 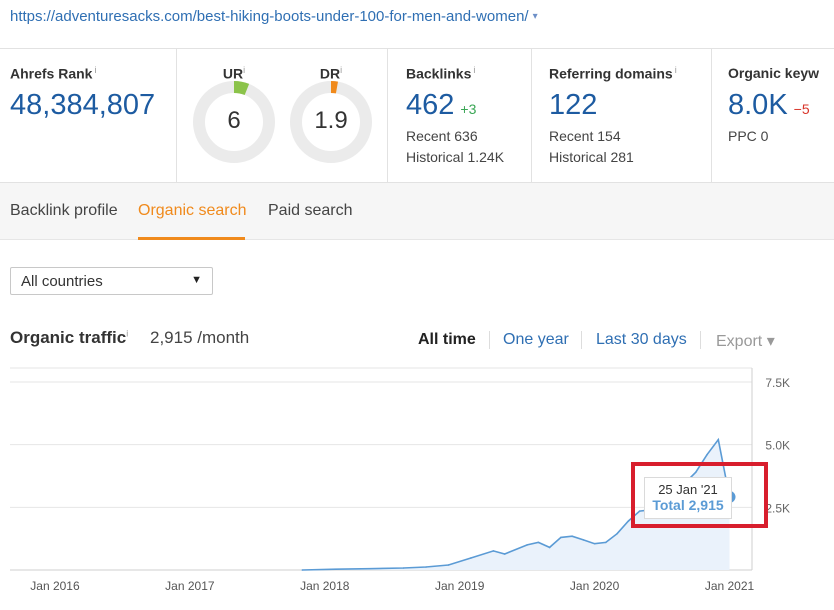 What do you see at coordinates (196, 280) in the screenshot?
I see `caret-down-icon: ▼` at bounding box center [196, 280].